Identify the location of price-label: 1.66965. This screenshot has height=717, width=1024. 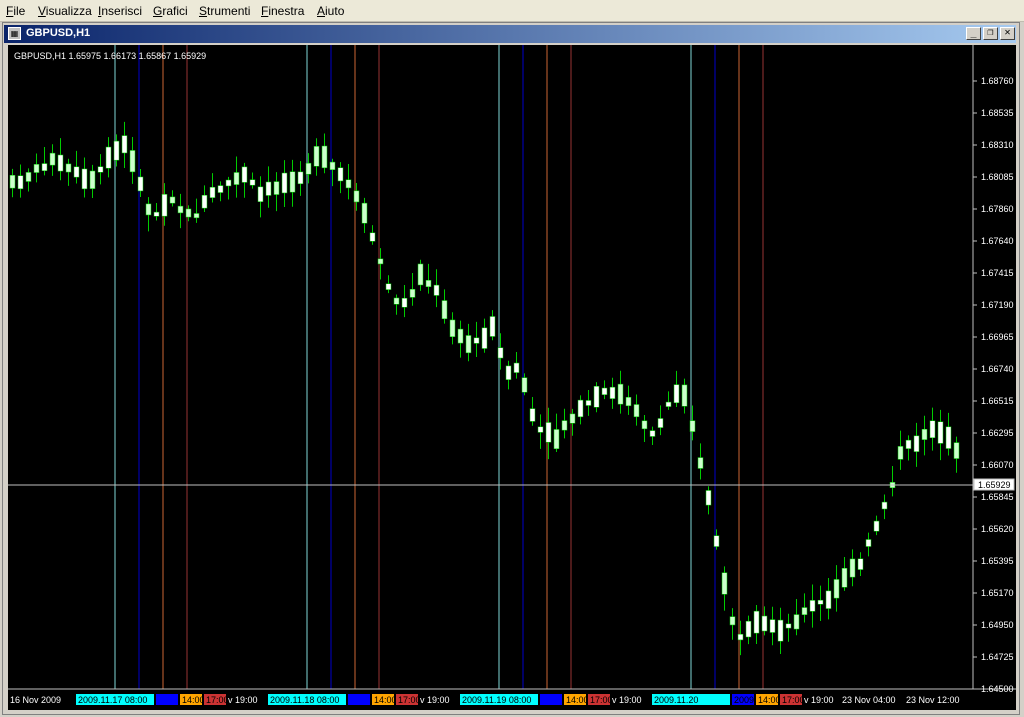
(997, 337).